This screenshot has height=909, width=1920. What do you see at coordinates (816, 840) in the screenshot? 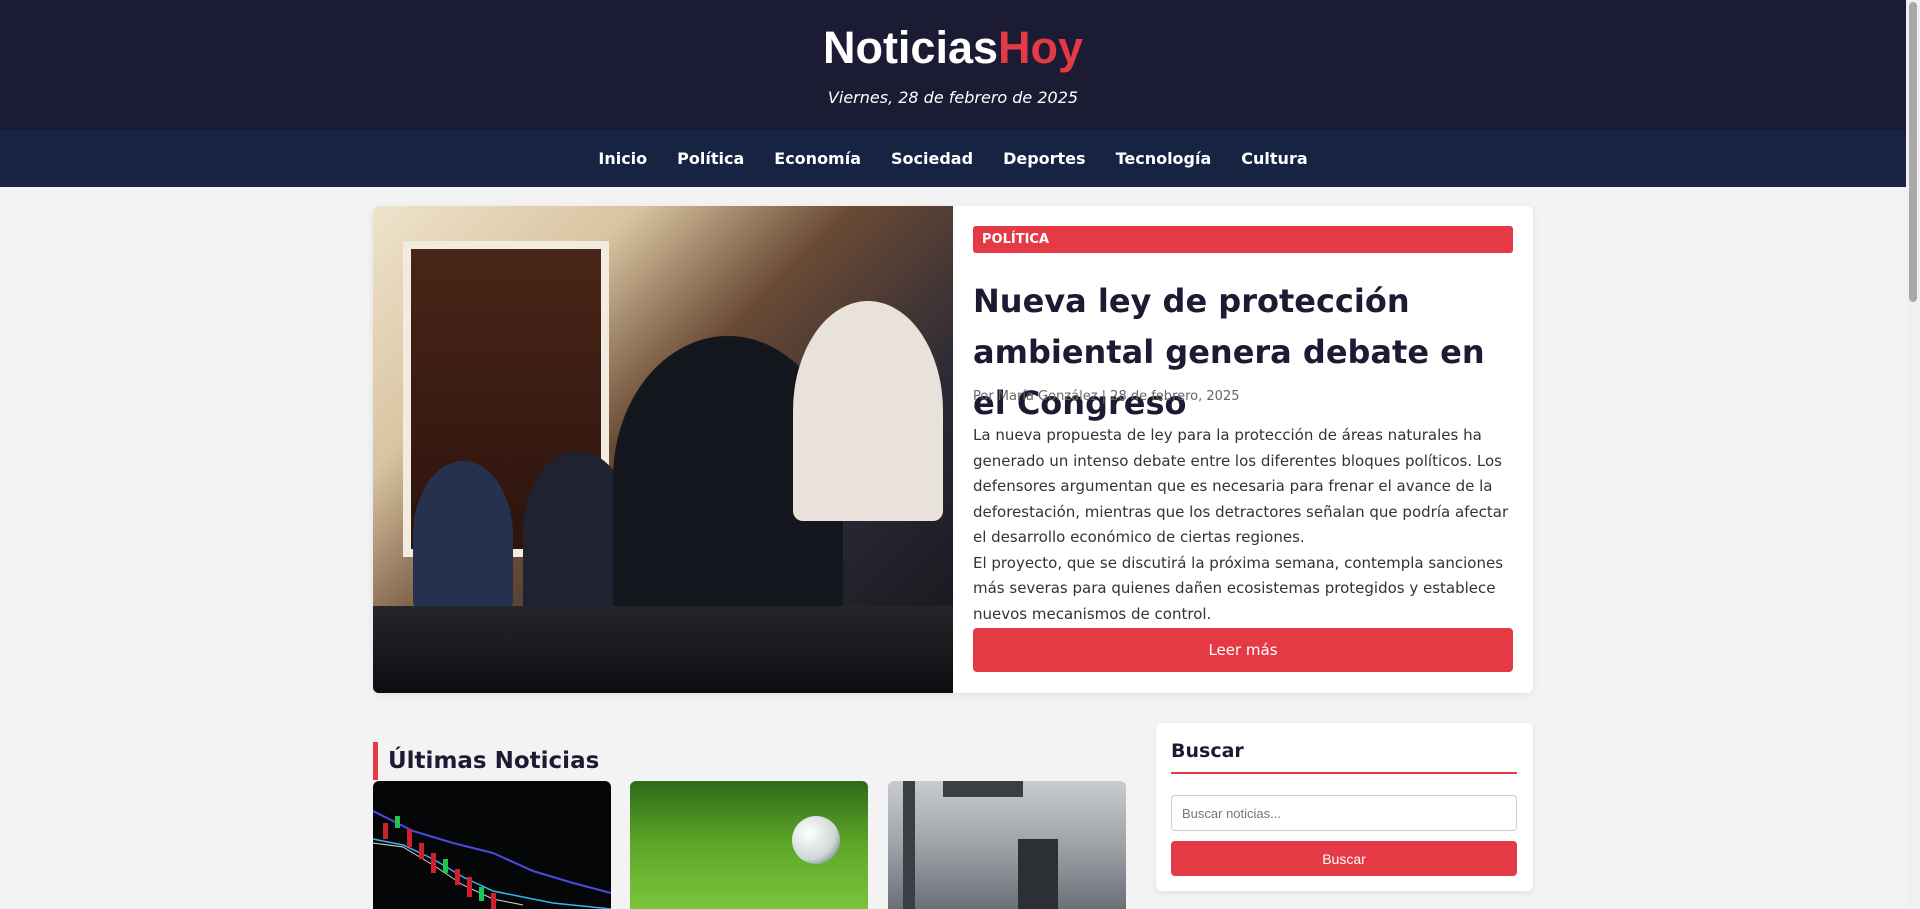
I see `soccer-ball-image` at bounding box center [816, 840].